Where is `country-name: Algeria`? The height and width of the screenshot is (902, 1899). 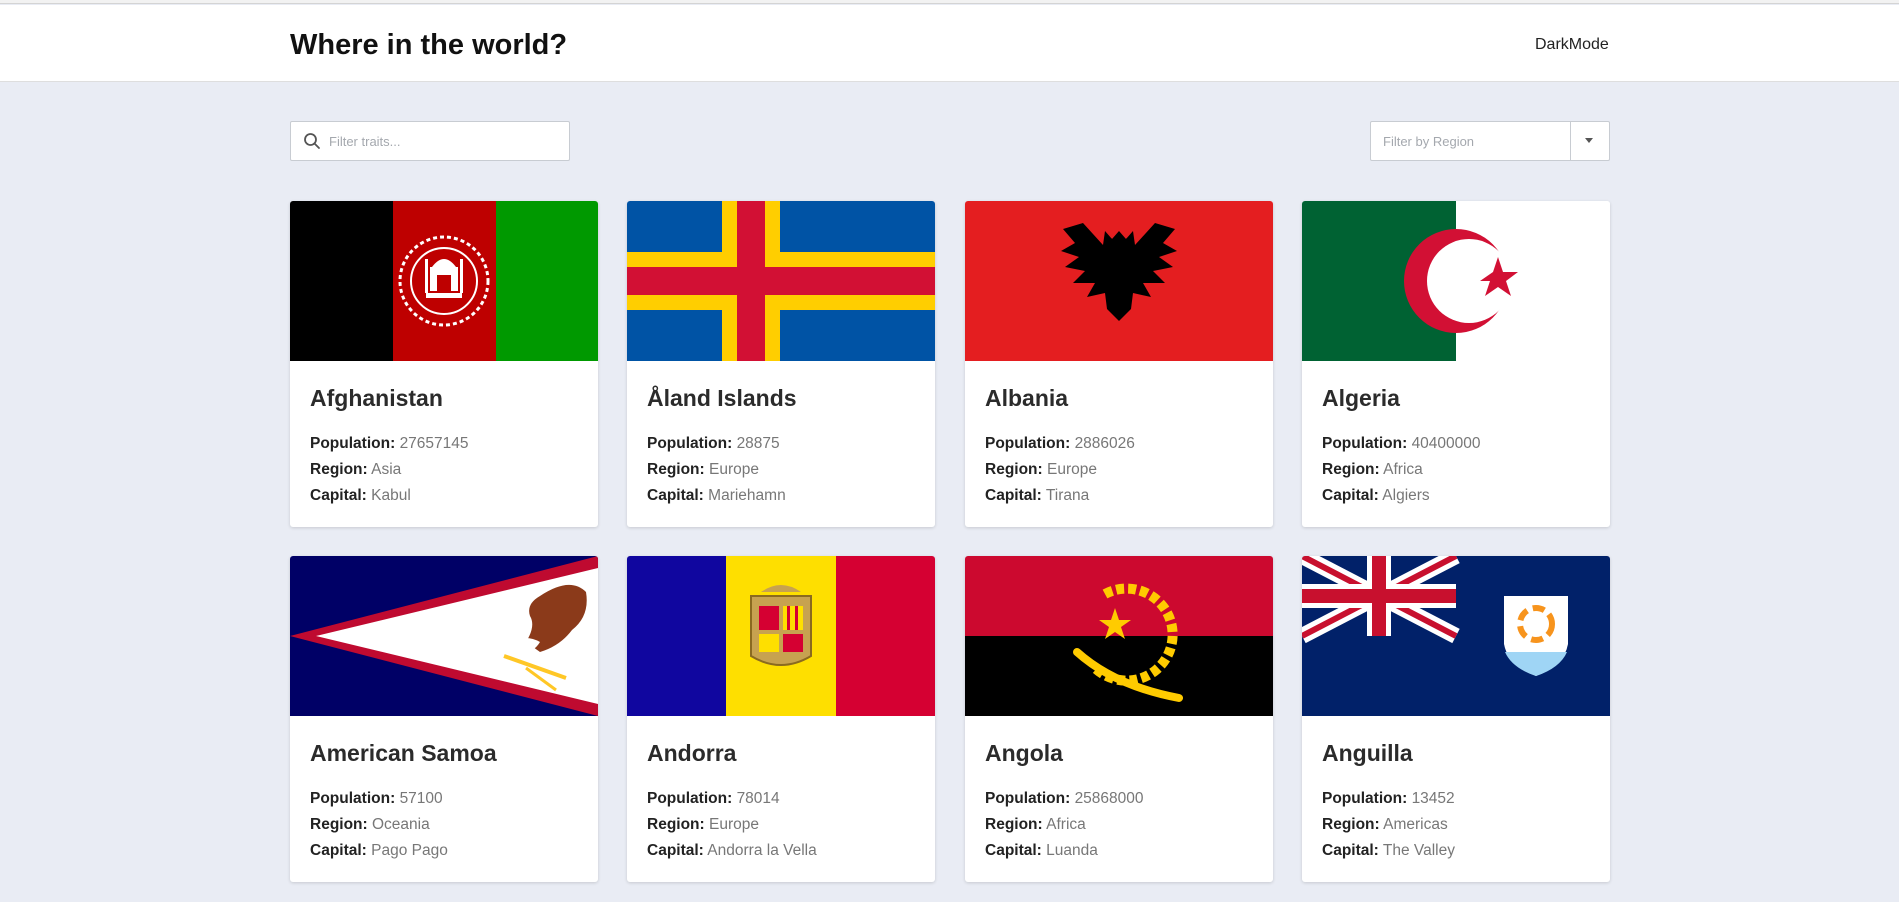
country-name: Algeria is located at coordinates (1361, 398).